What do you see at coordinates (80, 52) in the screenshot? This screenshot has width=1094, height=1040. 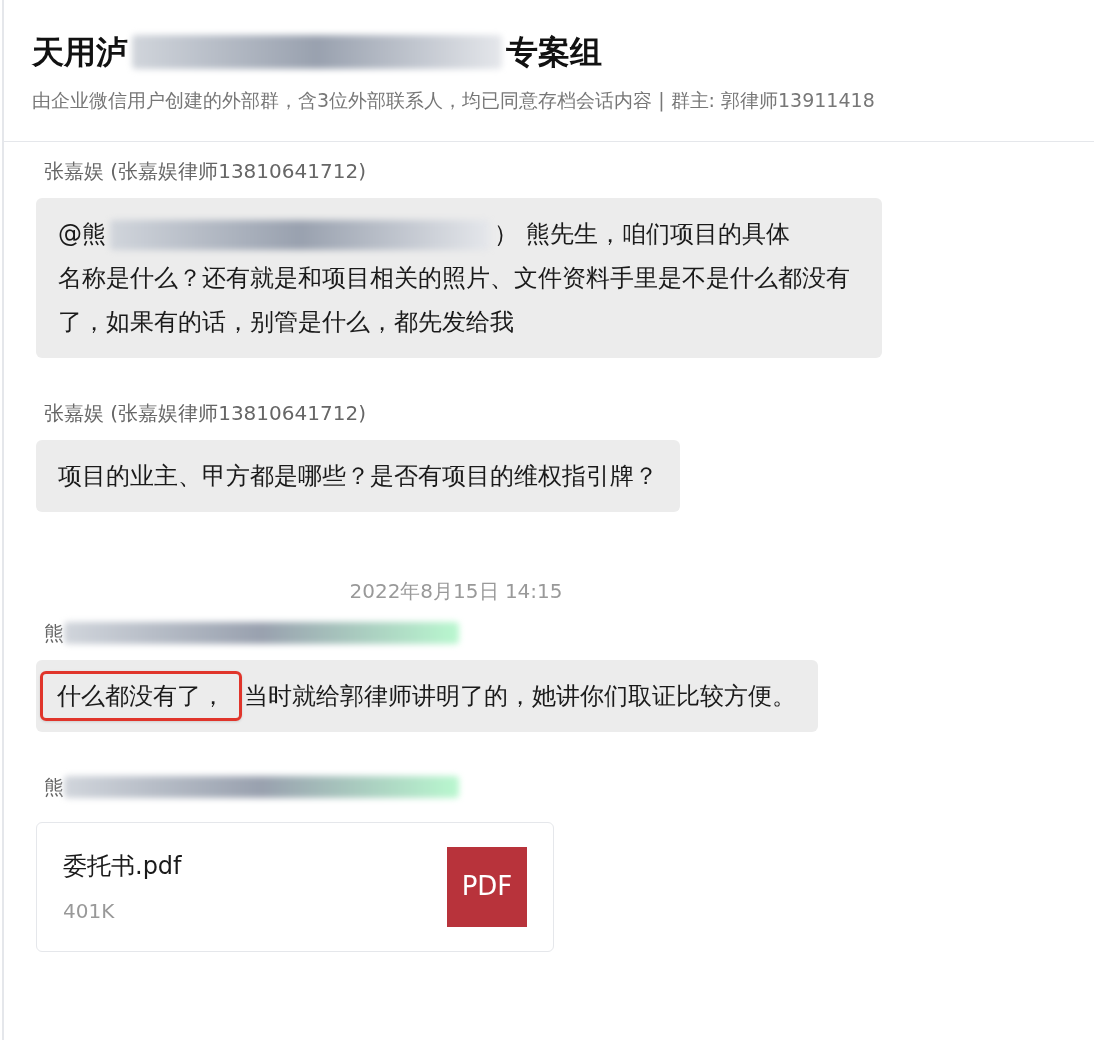 I see `title-text: 天用泸` at bounding box center [80, 52].